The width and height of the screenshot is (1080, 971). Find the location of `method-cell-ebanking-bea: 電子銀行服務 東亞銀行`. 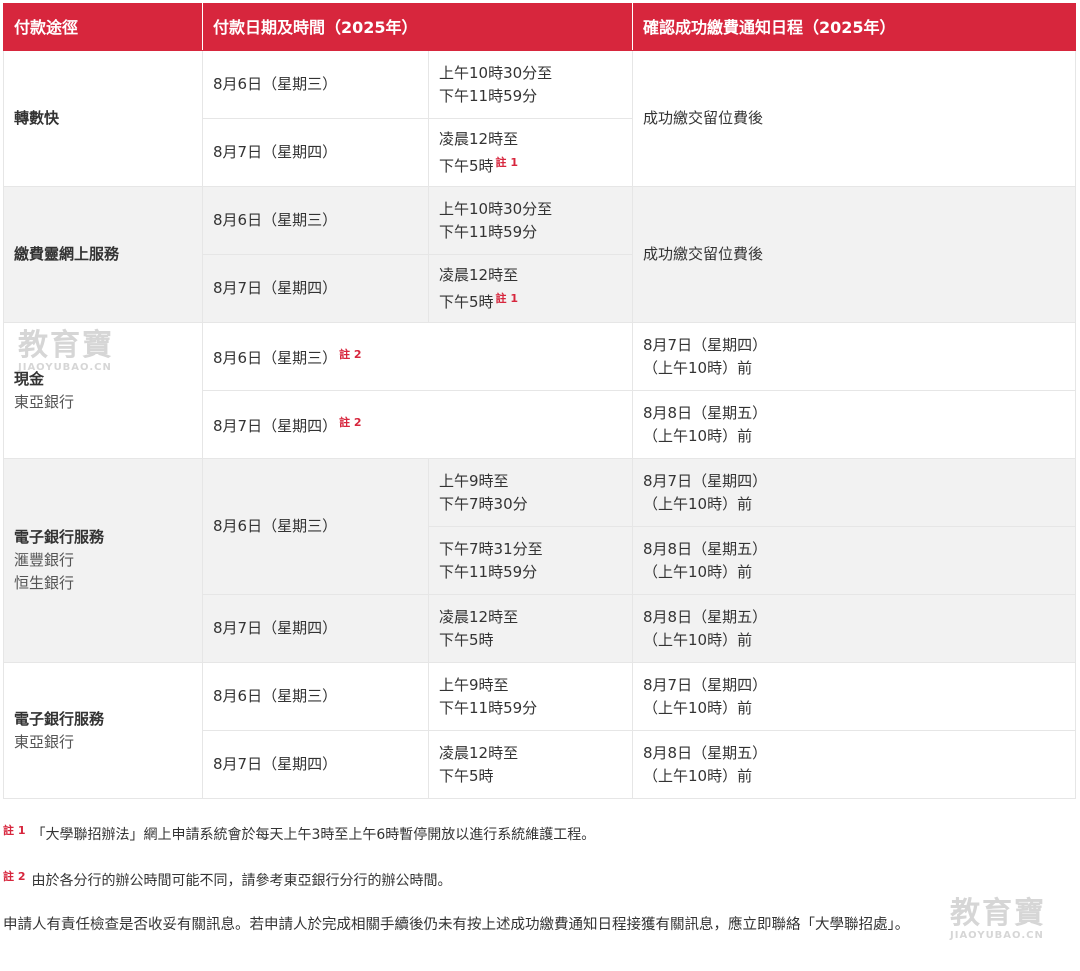

method-cell-ebanking-bea: 電子銀行服務 東亞銀行 is located at coordinates (103, 730).